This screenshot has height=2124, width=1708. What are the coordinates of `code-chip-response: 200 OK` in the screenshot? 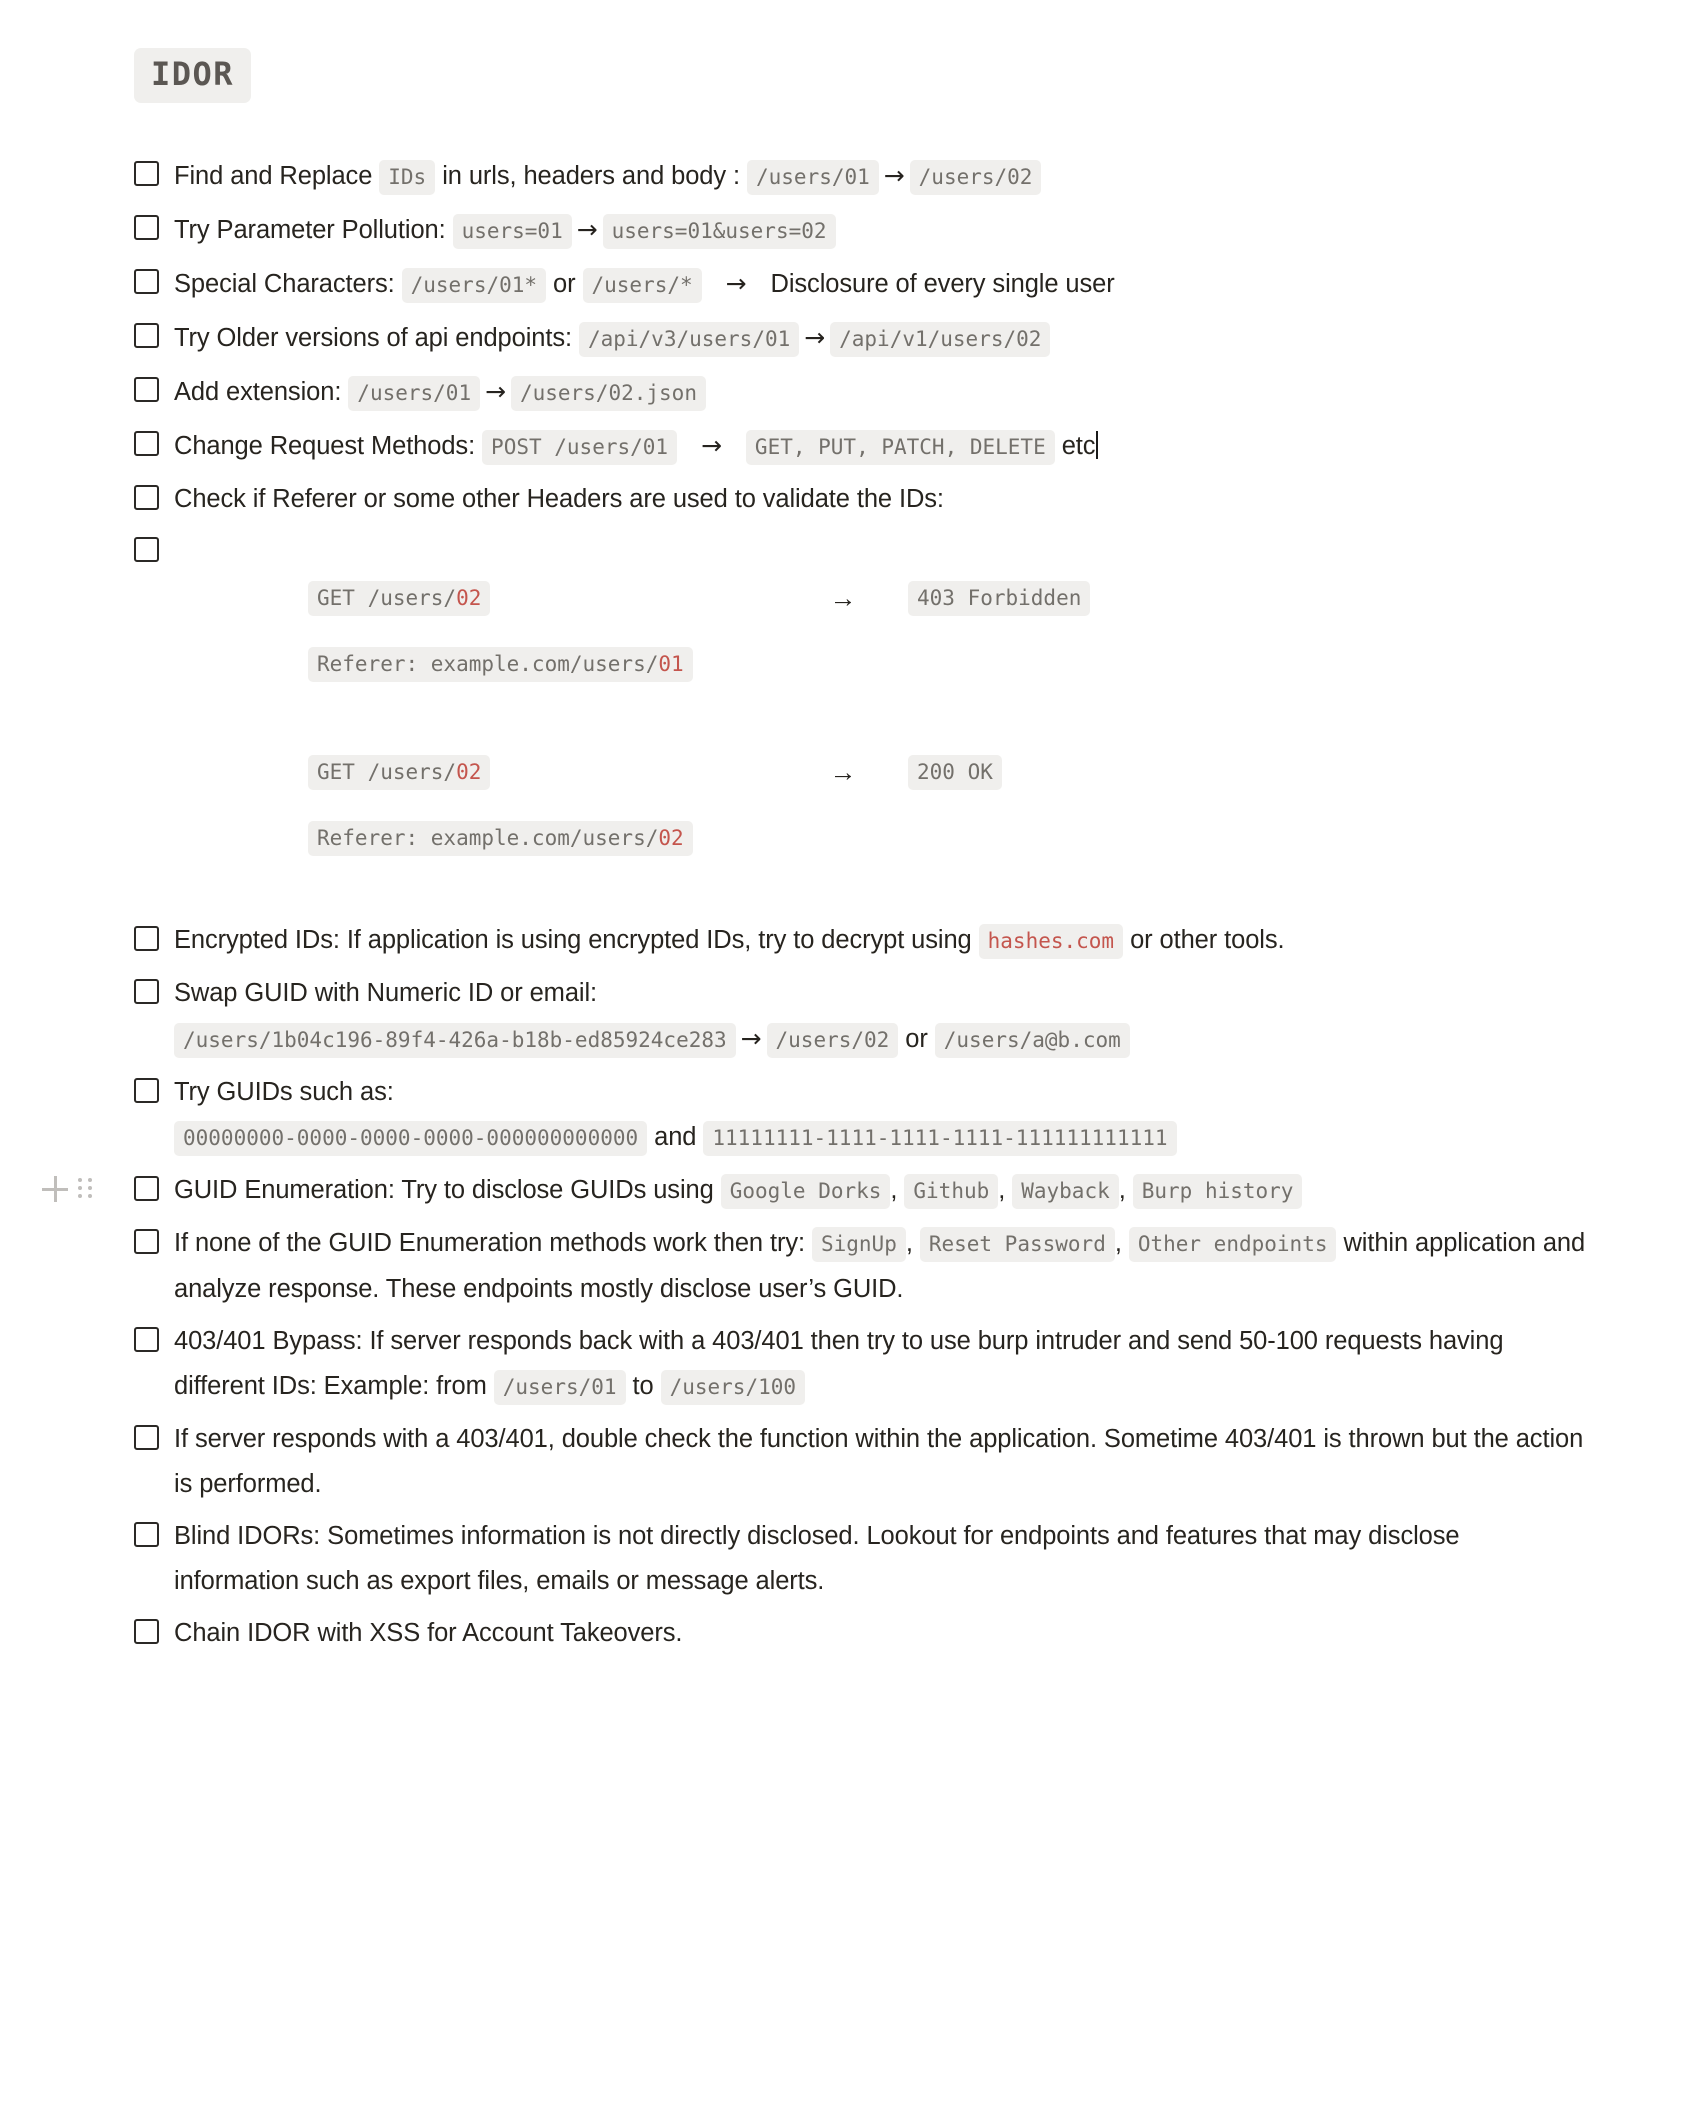 It's located at (955, 773).